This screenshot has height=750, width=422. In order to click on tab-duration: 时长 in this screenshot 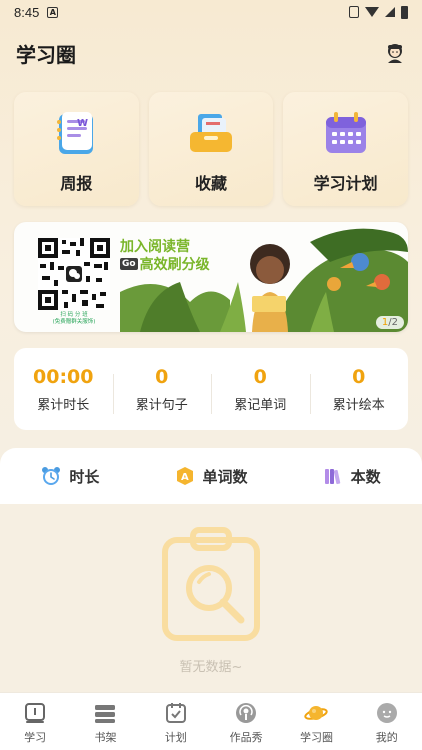, I will do `click(70, 476)`.